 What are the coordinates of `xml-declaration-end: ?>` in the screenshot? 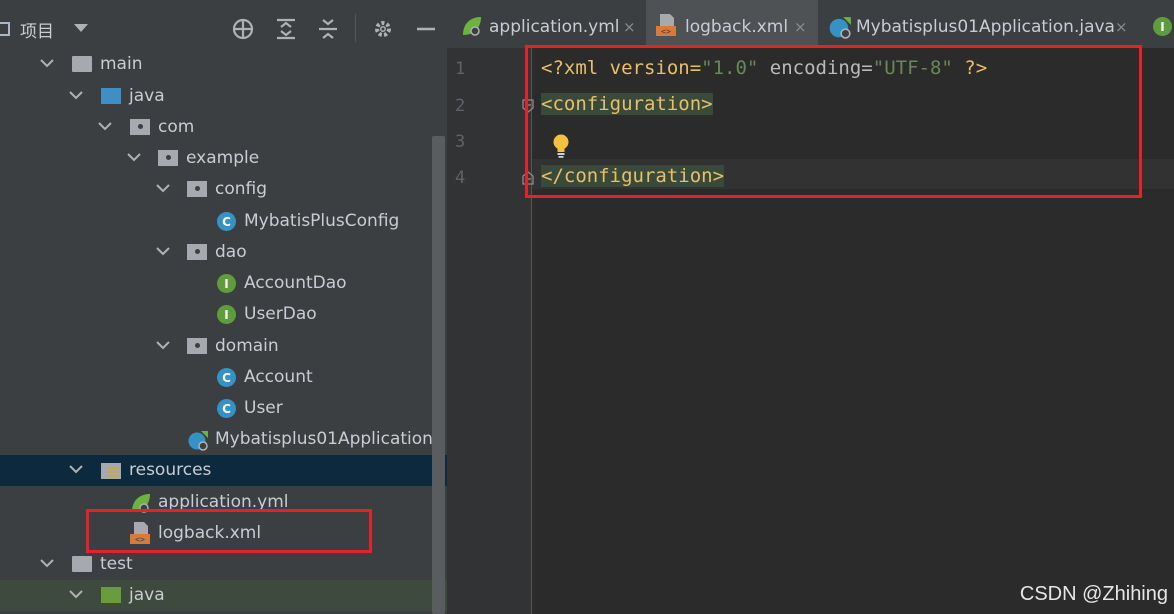 It's located at (970, 68).